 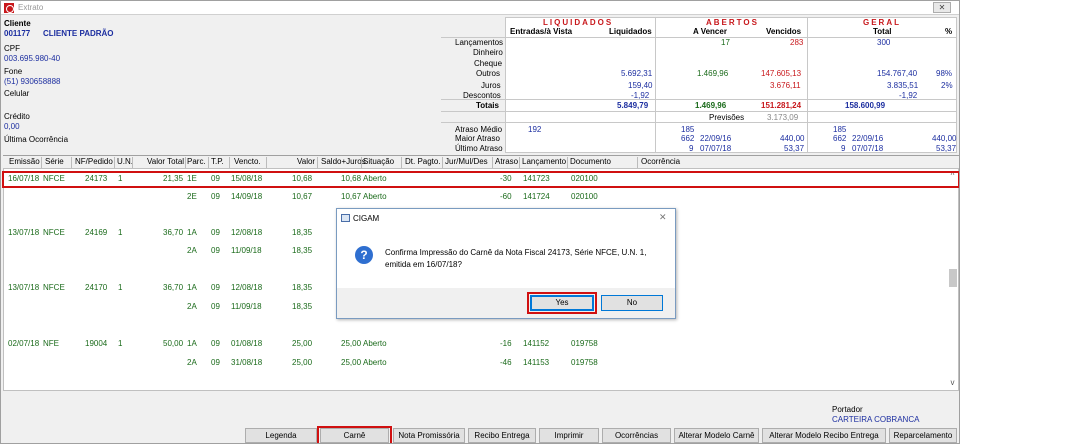 What do you see at coordinates (173, 287) in the screenshot?
I see `cell-valor-total: 36,70` at bounding box center [173, 287].